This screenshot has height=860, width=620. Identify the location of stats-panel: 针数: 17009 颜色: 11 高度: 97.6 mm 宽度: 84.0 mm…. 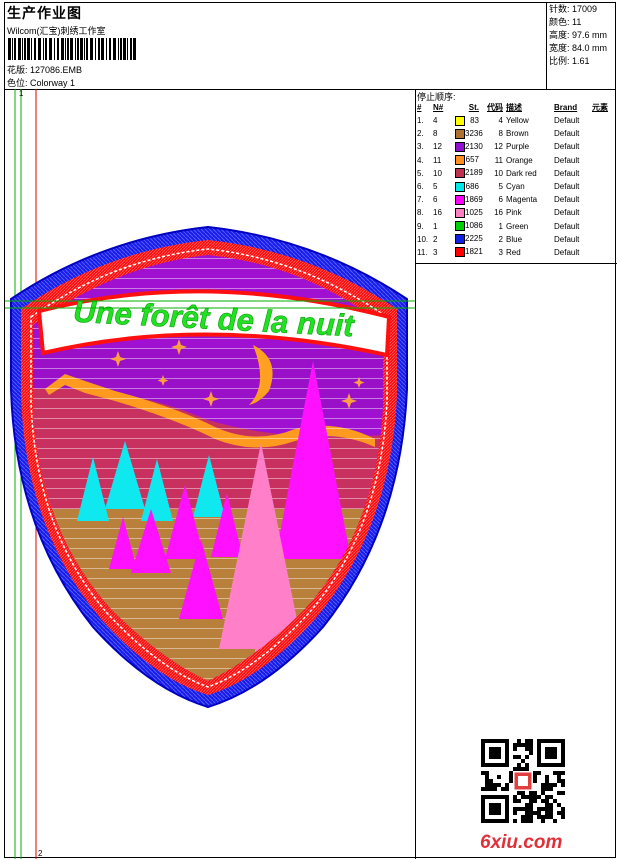
(582, 46).